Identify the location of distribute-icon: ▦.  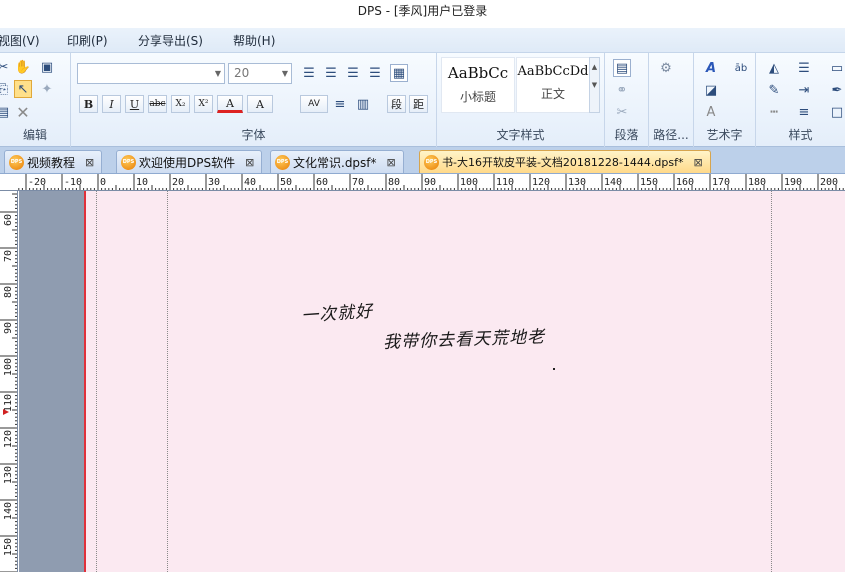
(399, 73).